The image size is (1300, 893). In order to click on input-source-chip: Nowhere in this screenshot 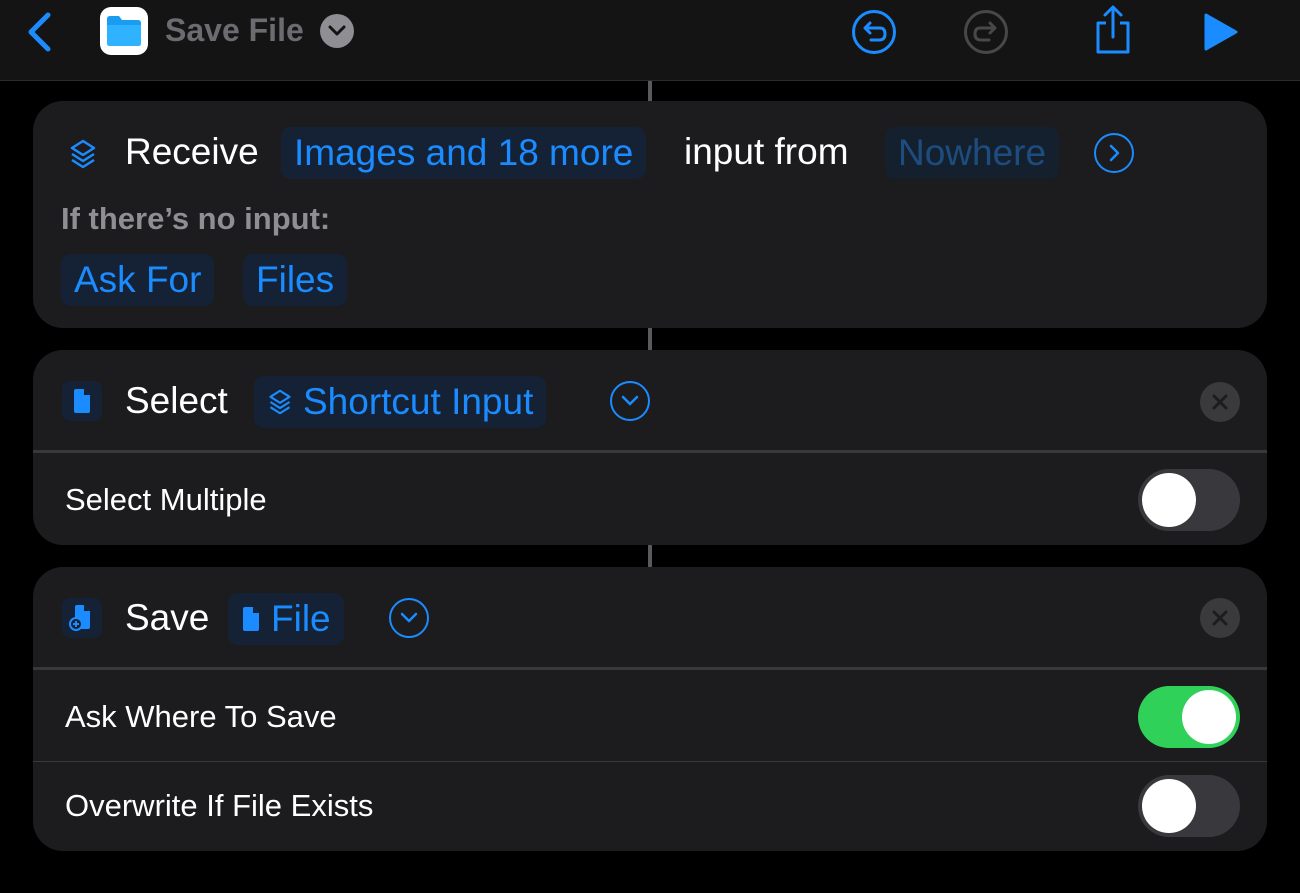, I will do `click(972, 153)`.